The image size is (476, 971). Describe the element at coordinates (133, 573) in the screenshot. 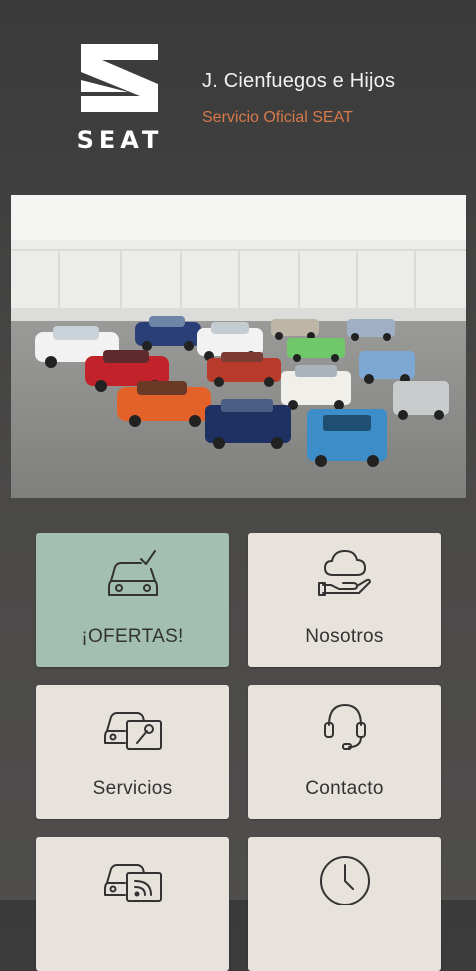

I see `car-check-icon` at that location.